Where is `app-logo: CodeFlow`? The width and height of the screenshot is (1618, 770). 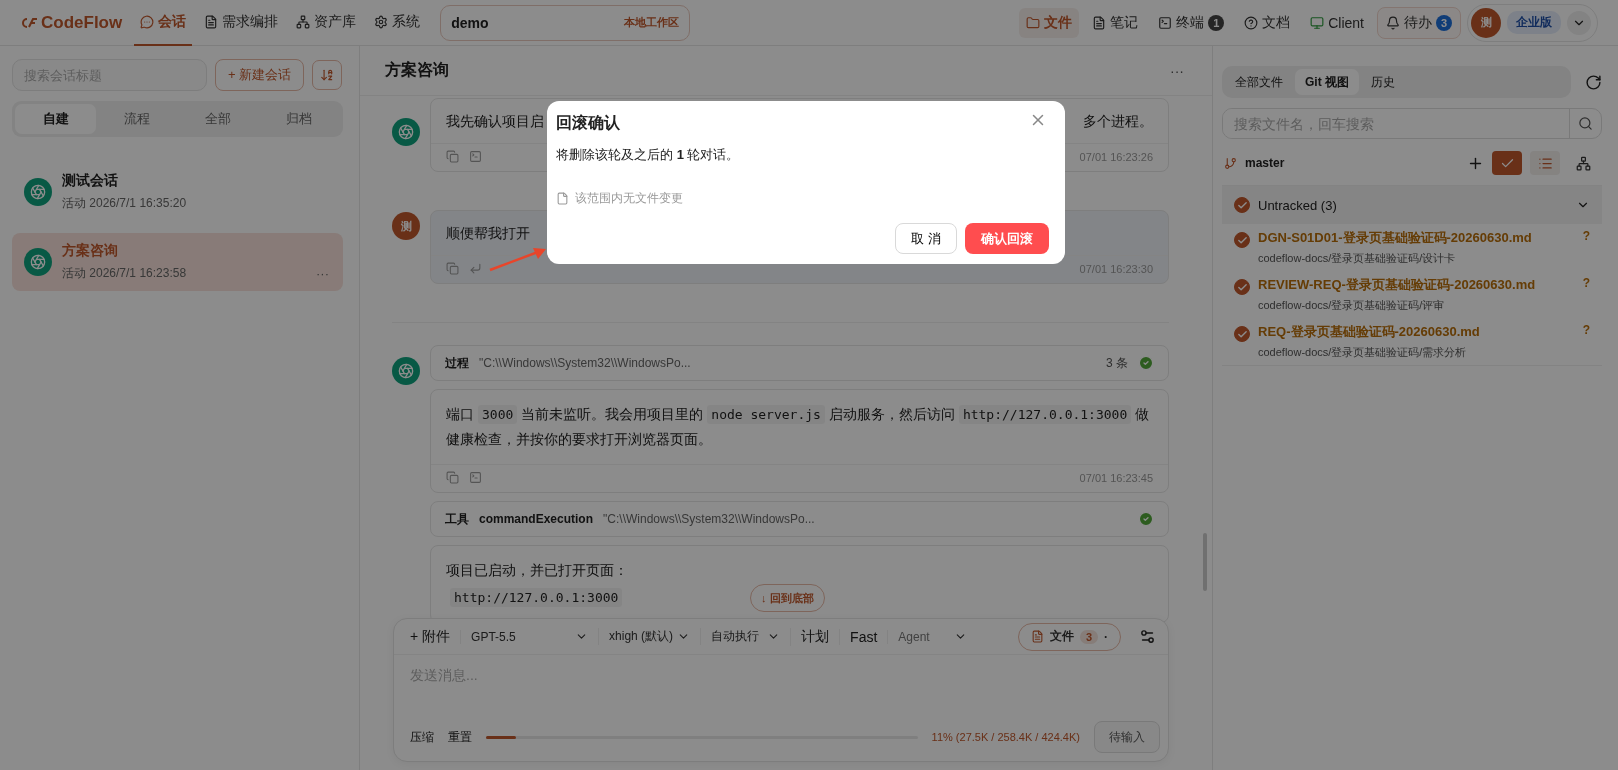 app-logo: CodeFlow is located at coordinates (71, 22).